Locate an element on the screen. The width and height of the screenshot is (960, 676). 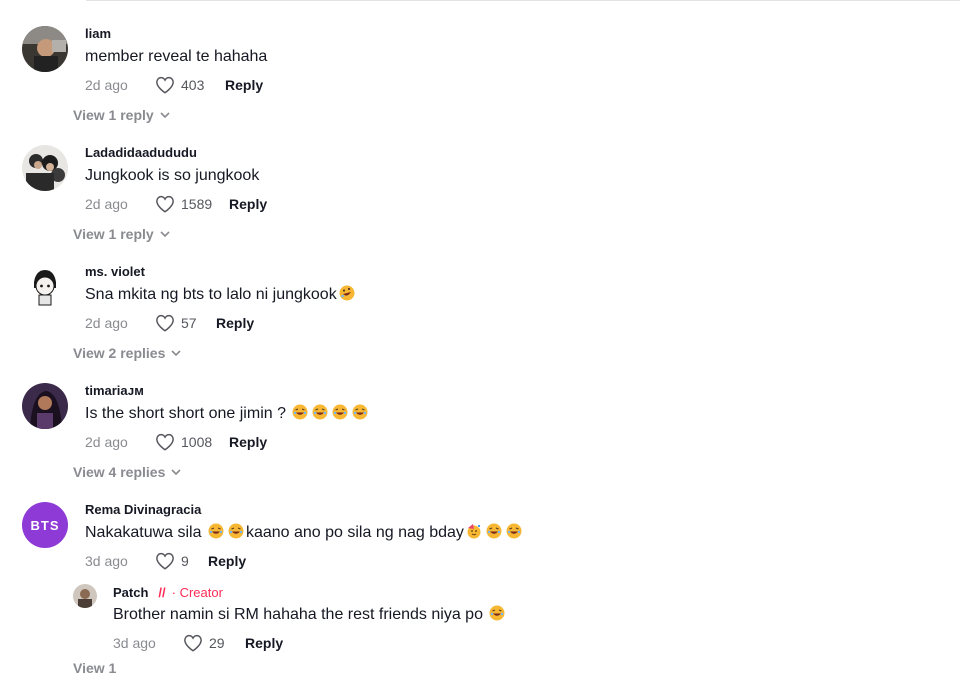
view-replies-button: View 1 is located at coordinates (94, 668).